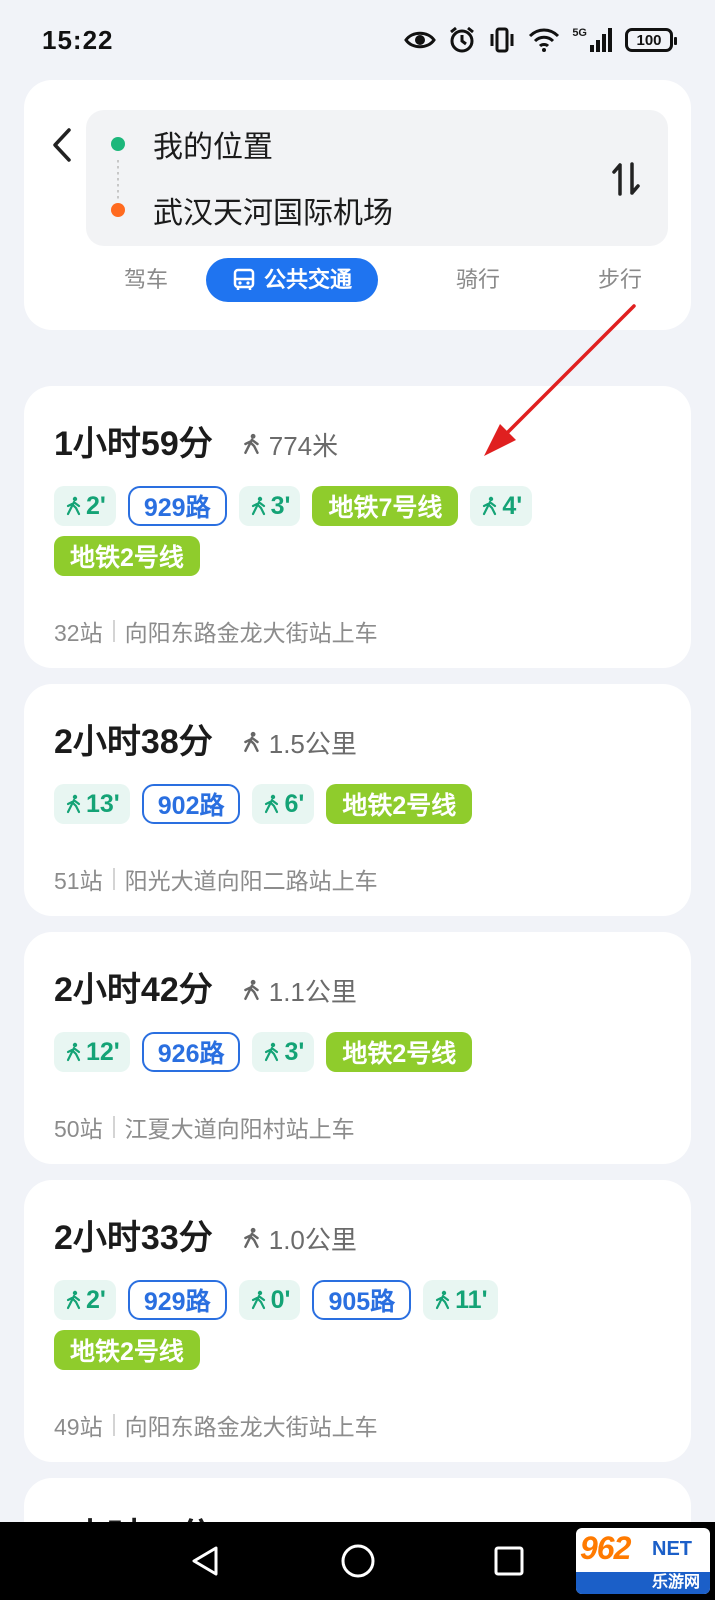 The width and height of the screenshot is (715, 1600). I want to click on battery-icon: 100, so click(651, 40).